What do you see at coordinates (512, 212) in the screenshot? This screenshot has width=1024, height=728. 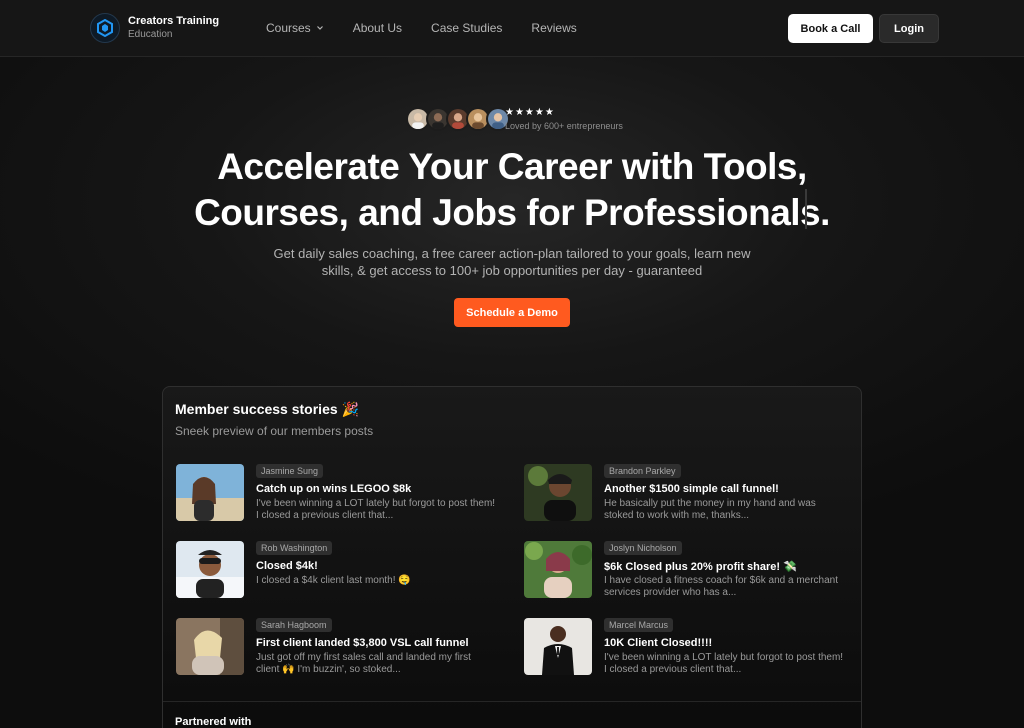 I see `hero-title-line2: Courses, and Jobs for Professionals.` at bounding box center [512, 212].